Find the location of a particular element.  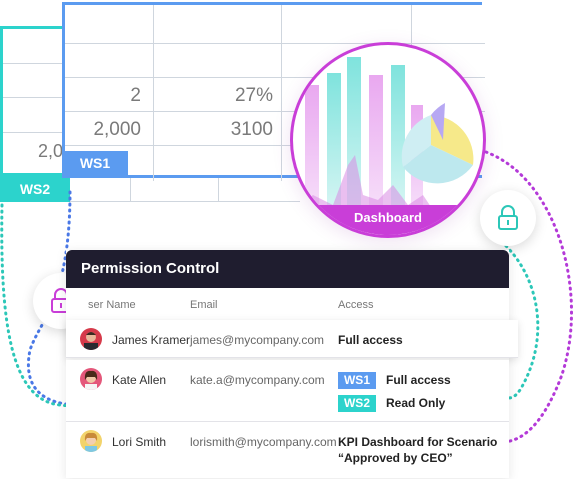

dashboard-label: Dashboard is located at coordinates (388, 220).